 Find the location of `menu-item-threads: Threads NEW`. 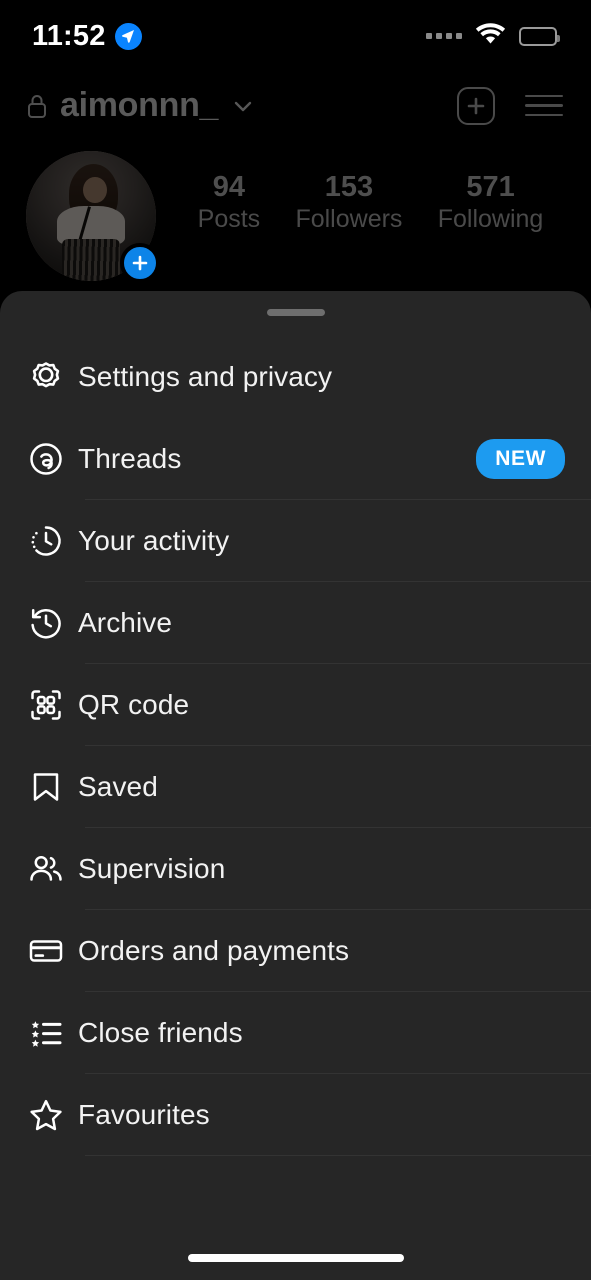

menu-item-threads: Threads NEW is located at coordinates (295, 459).